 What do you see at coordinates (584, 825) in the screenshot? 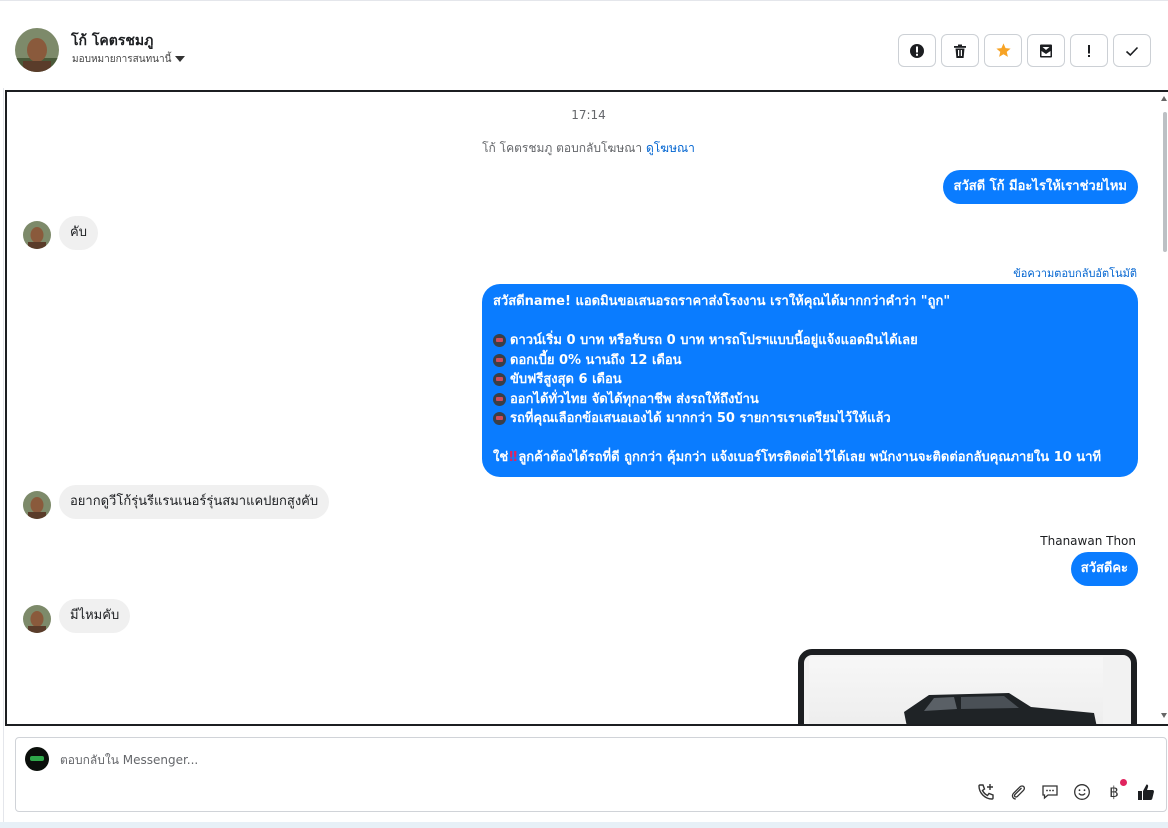
I see `bottom-strip` at bounding box center [584, 825].